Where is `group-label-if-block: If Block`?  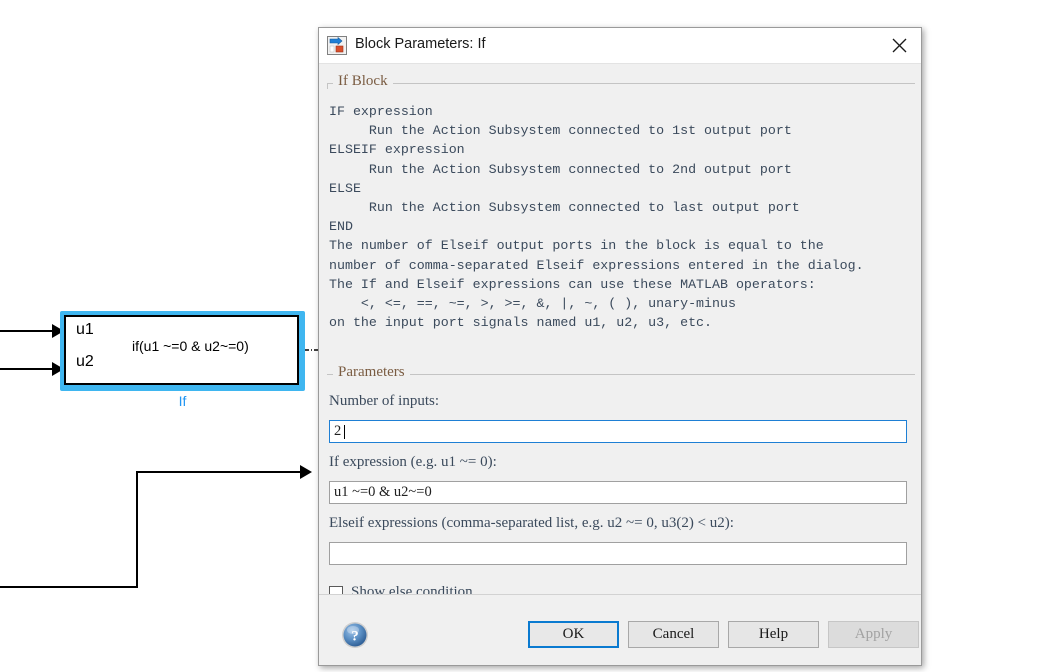
group-label-if-block: If Block is located at coordinates (363, 81).